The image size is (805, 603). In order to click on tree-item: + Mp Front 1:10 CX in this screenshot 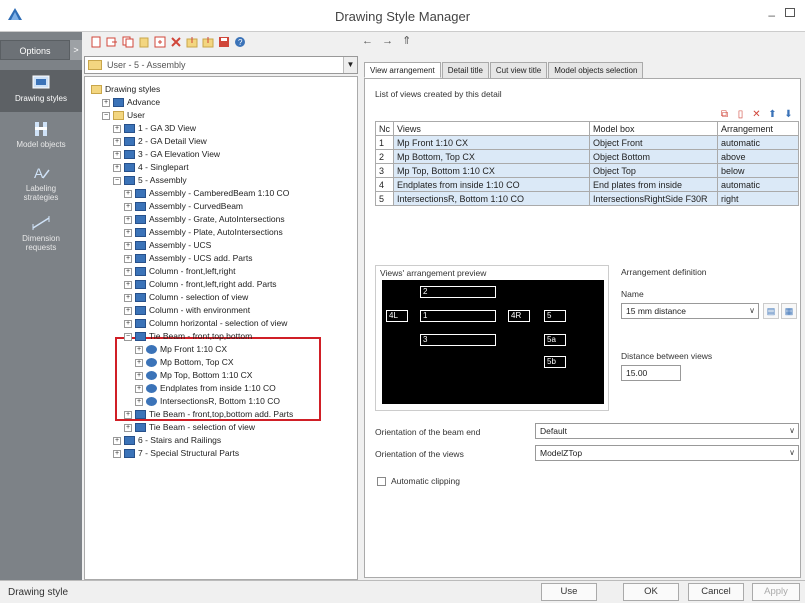, I will do `click(181, 349)`.